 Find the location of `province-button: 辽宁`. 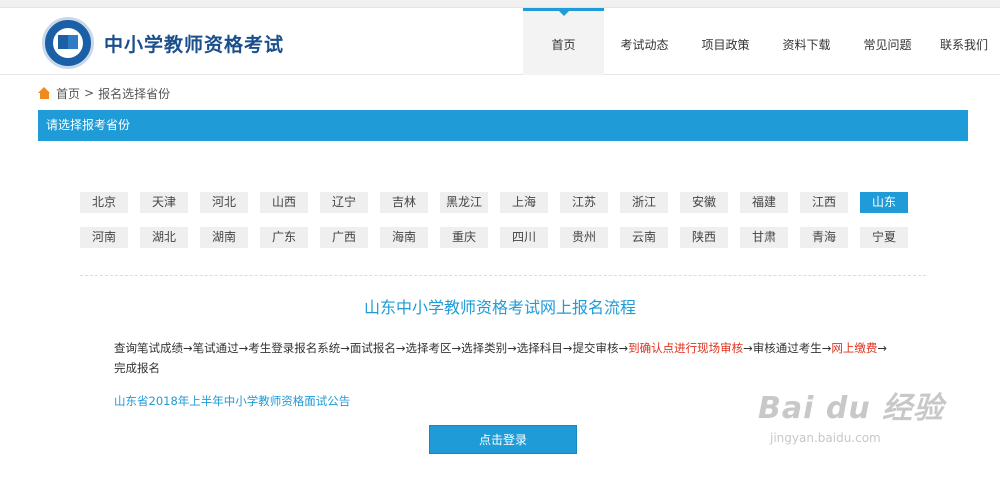

province-button: 辽宁 is located at coordinates (344, 202).